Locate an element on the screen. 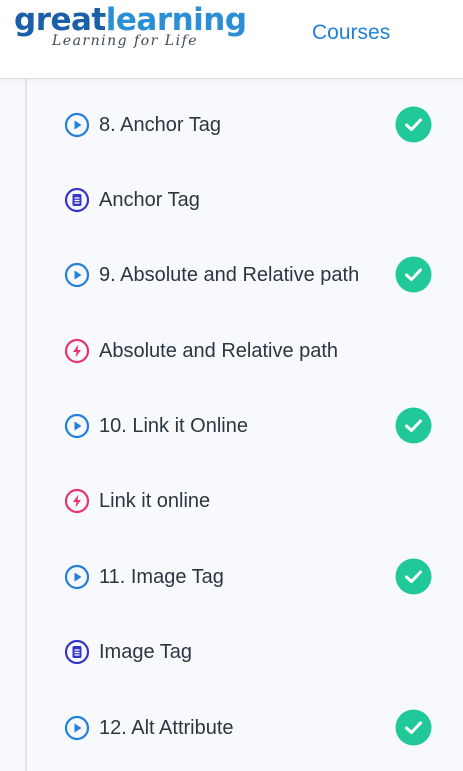 The height and width of the screenshot is (771, 463). list-item-alt-attribute-video: 12. Alt Attribute is located at coordinates (254, 727).